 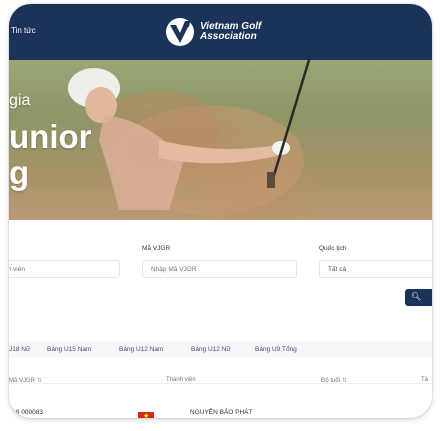 What do you see at coordinates (180, 32) in the screenshot?
I see `golfer-swoosh-icon` at bounding box center [180, 32].